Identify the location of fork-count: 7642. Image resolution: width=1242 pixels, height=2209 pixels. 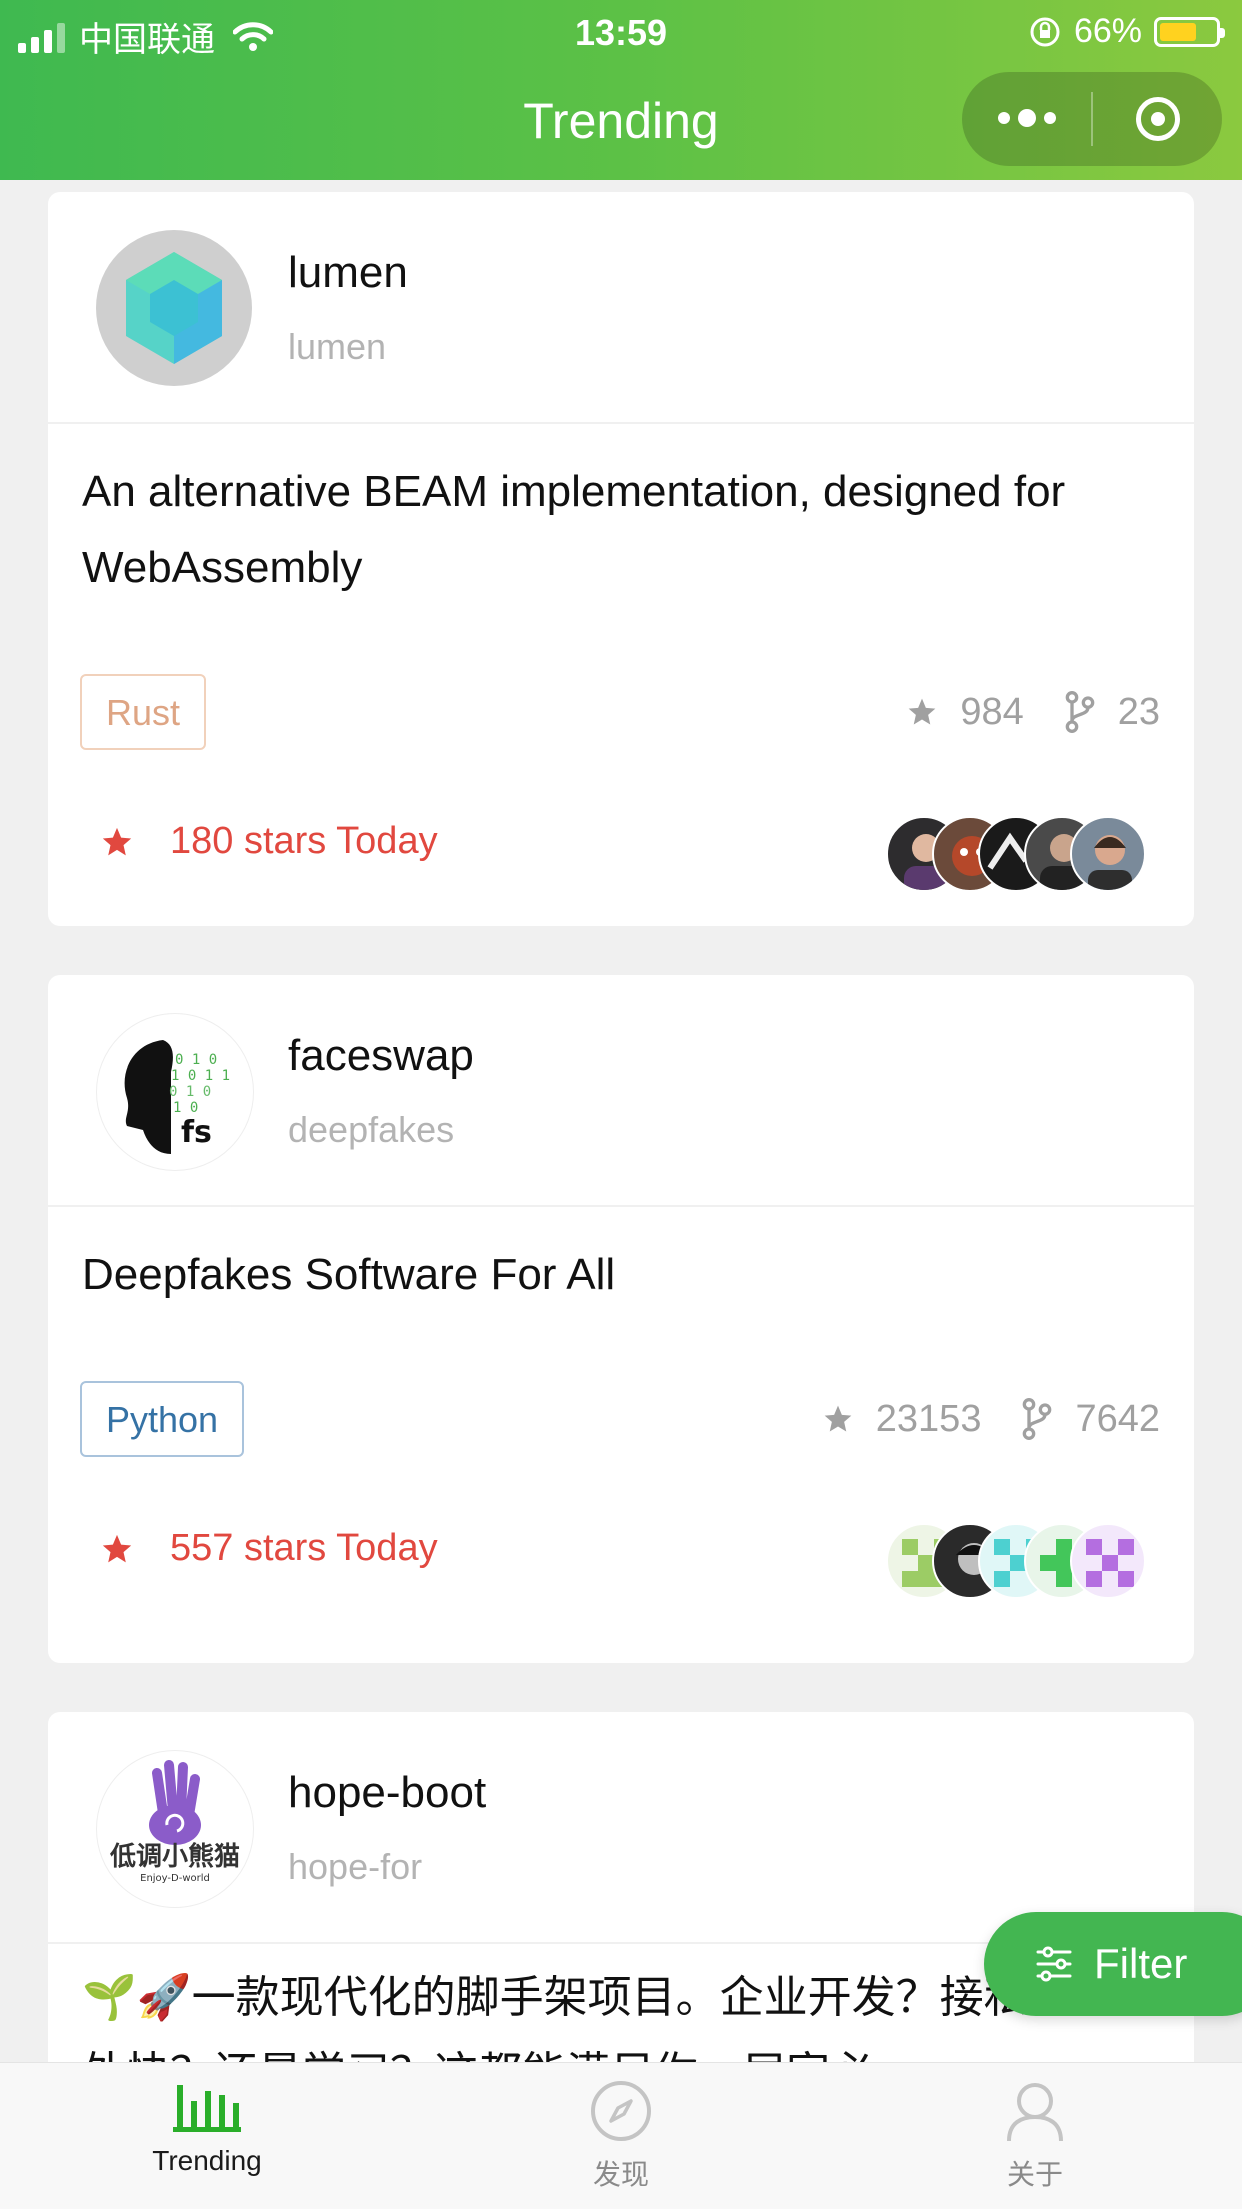
(1117, 1418).